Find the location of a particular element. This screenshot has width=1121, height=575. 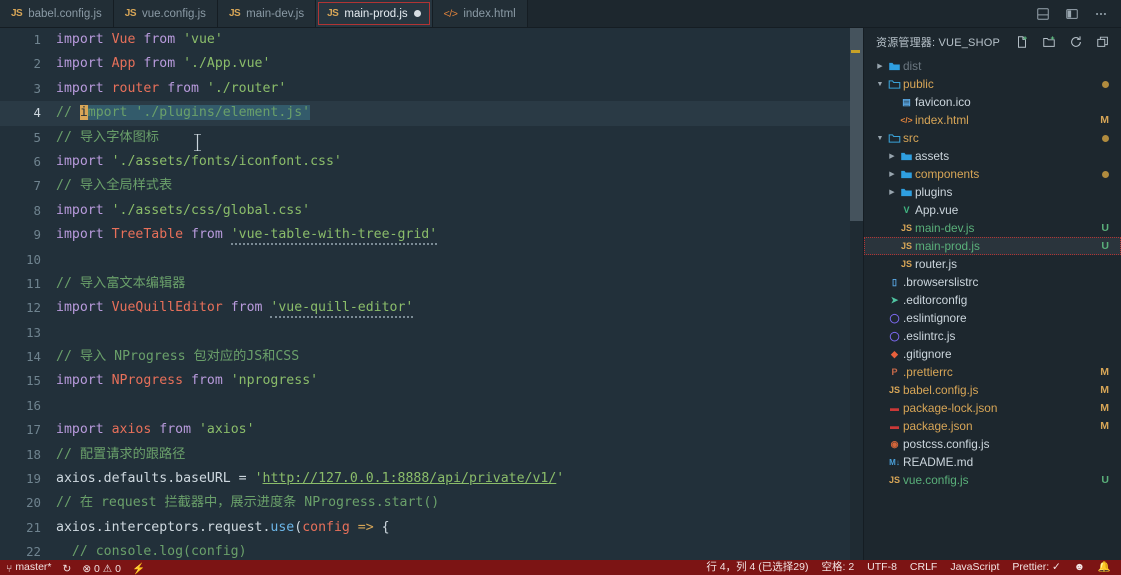

code-line: 7 // 导入全局样式表 is located at coordinates (431, 186).